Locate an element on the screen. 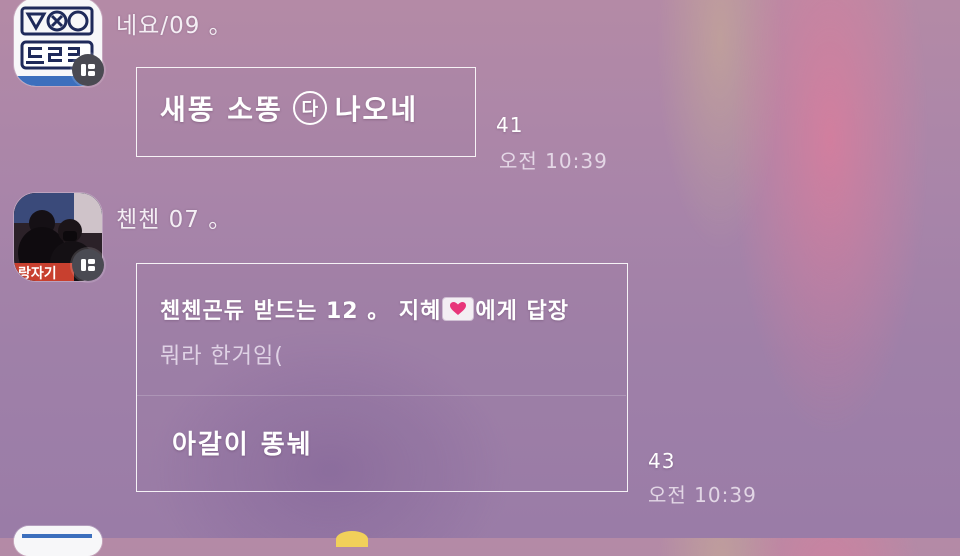 The image size is (960, 556). avatar-partial is located at coordinates (58, 541).